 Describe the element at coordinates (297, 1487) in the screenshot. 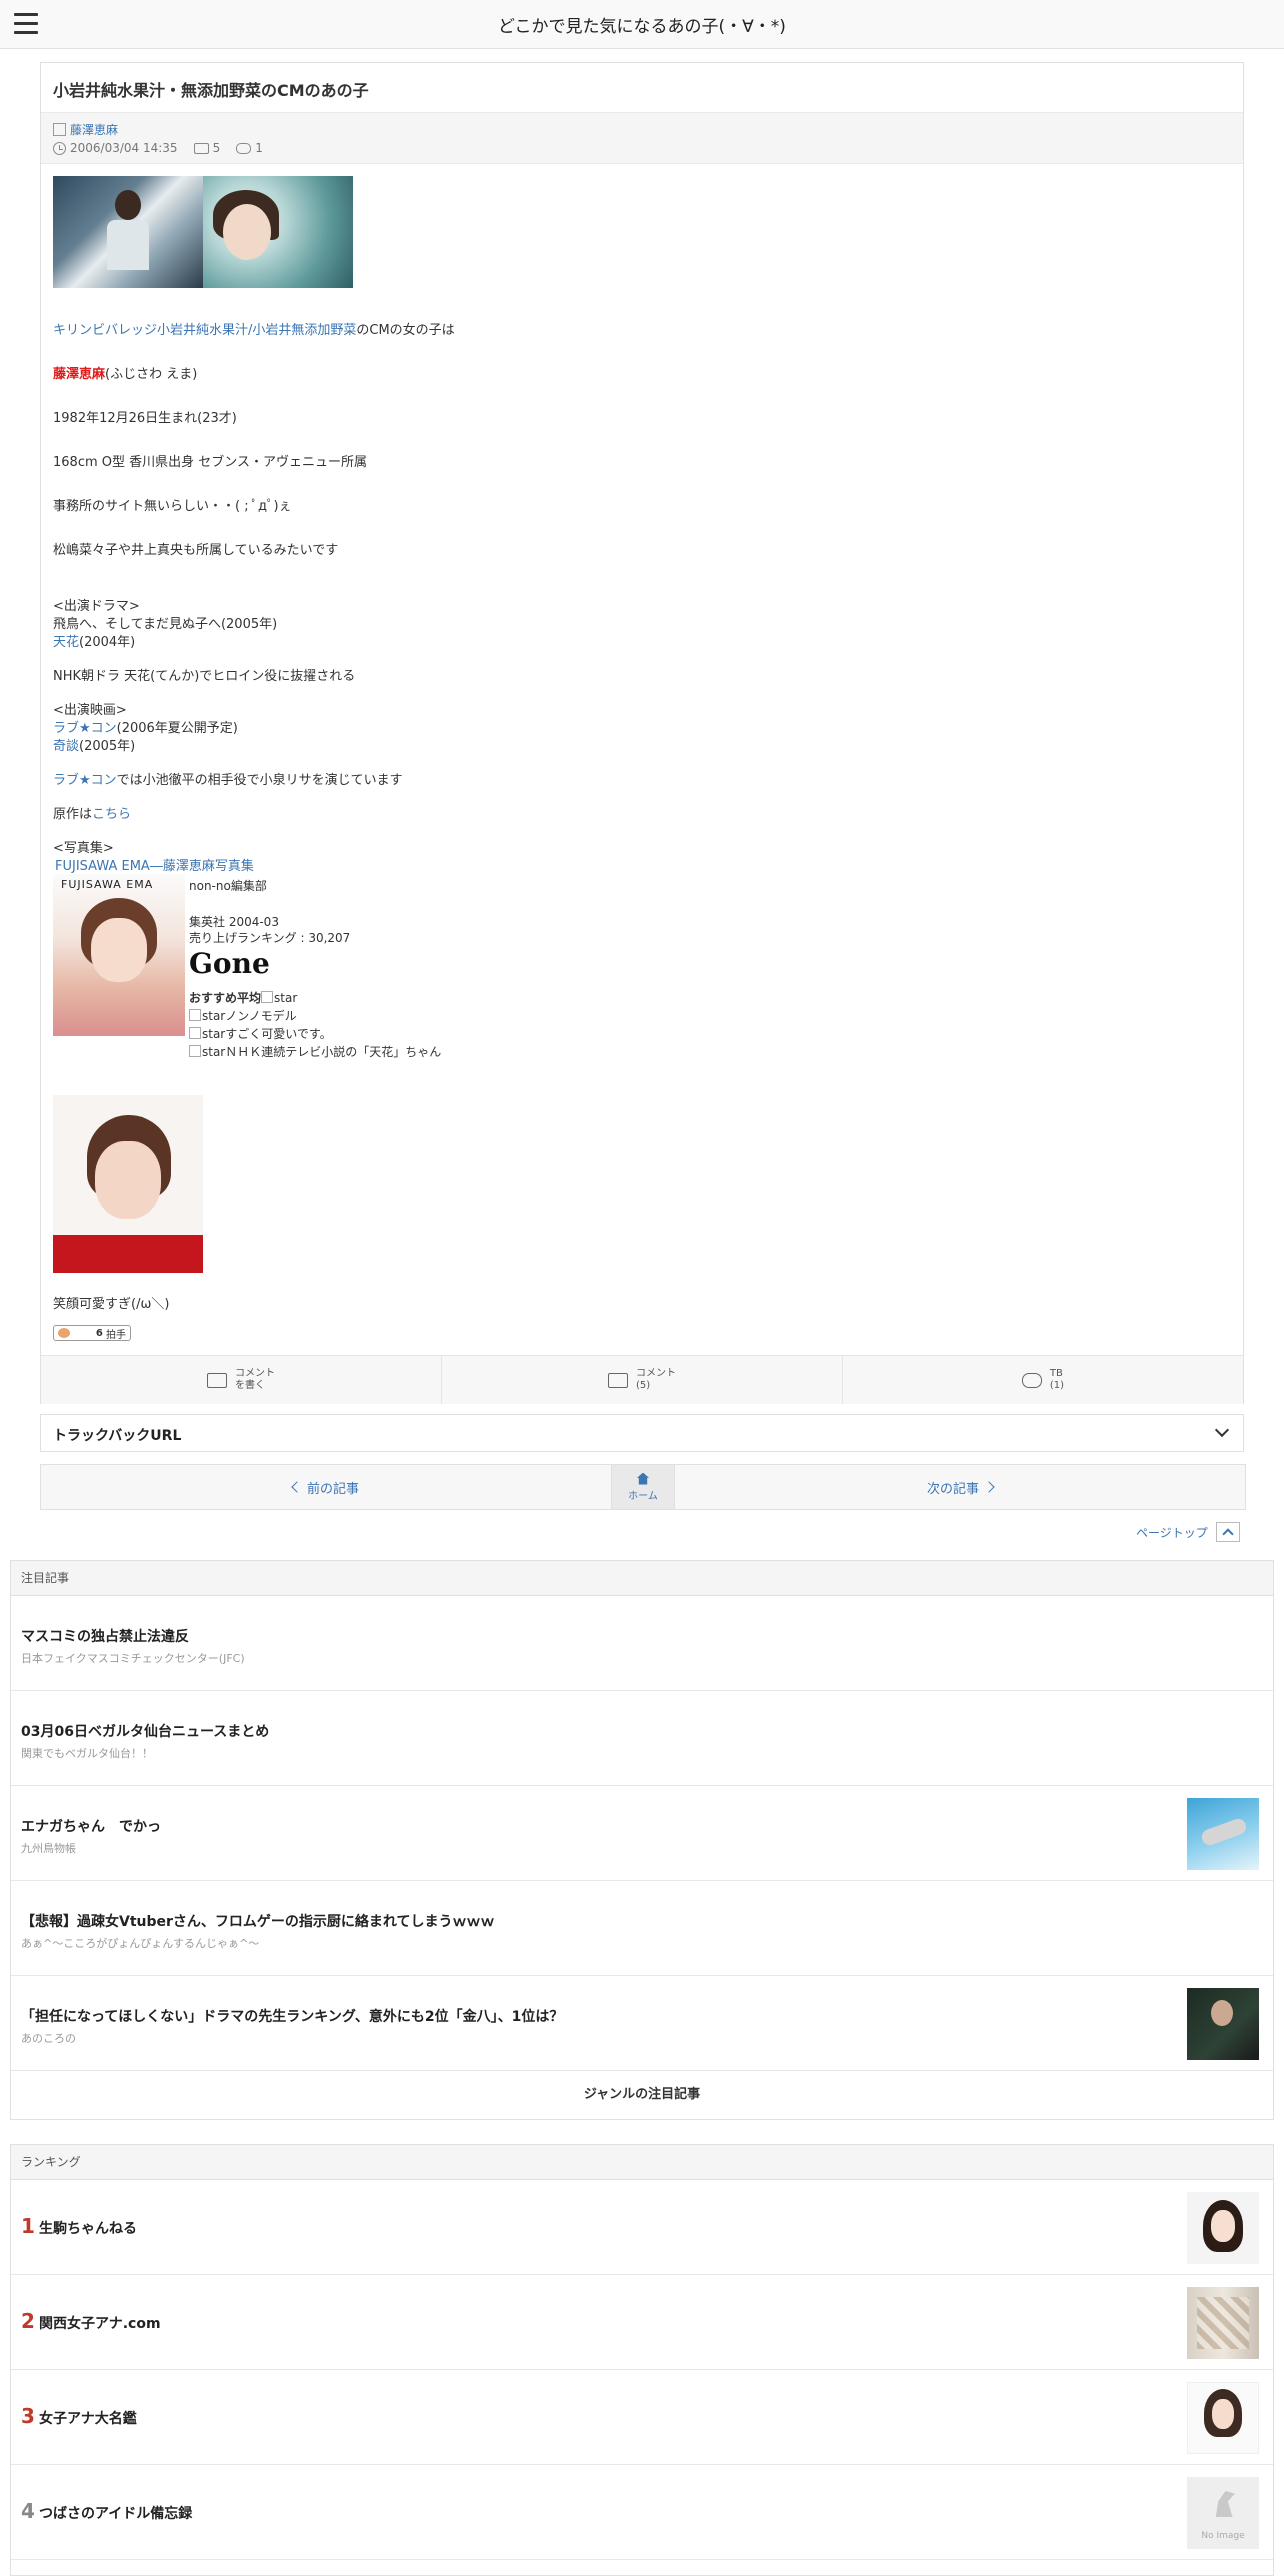

I see `chevron-left-icon` at that location.